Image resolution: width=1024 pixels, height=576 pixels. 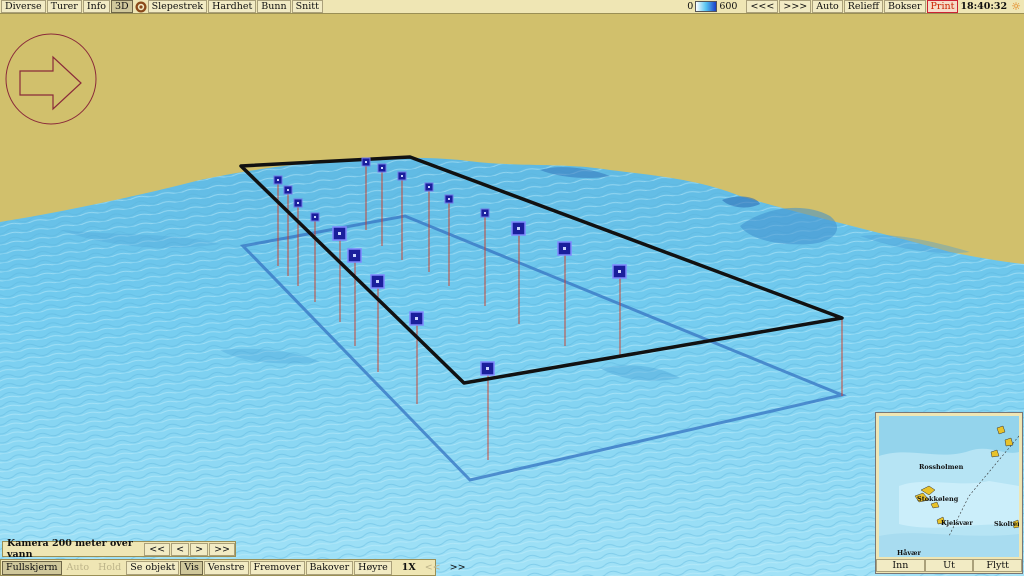 What do you see at coordinates (458, 568) in the screenshot?
I see `speed-up-button: >>` at bounding box center [458, 568].